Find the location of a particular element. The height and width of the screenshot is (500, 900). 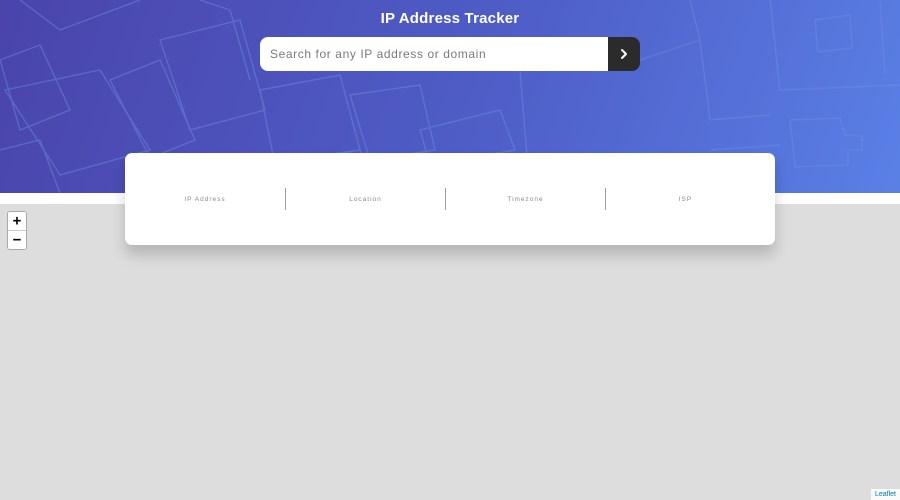

chevron-right-icon is located at coordinates (624, 54).